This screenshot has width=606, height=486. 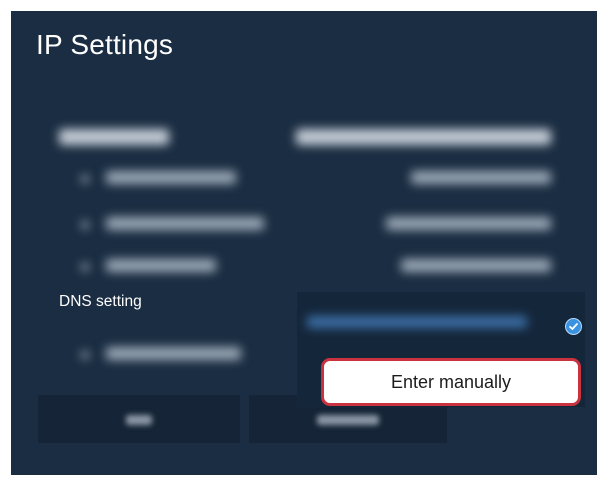 What do you see at coordinates (105, 44) in the screenshot?
I see `dialog-title: IP Settings` at bounding box center [105, 44].